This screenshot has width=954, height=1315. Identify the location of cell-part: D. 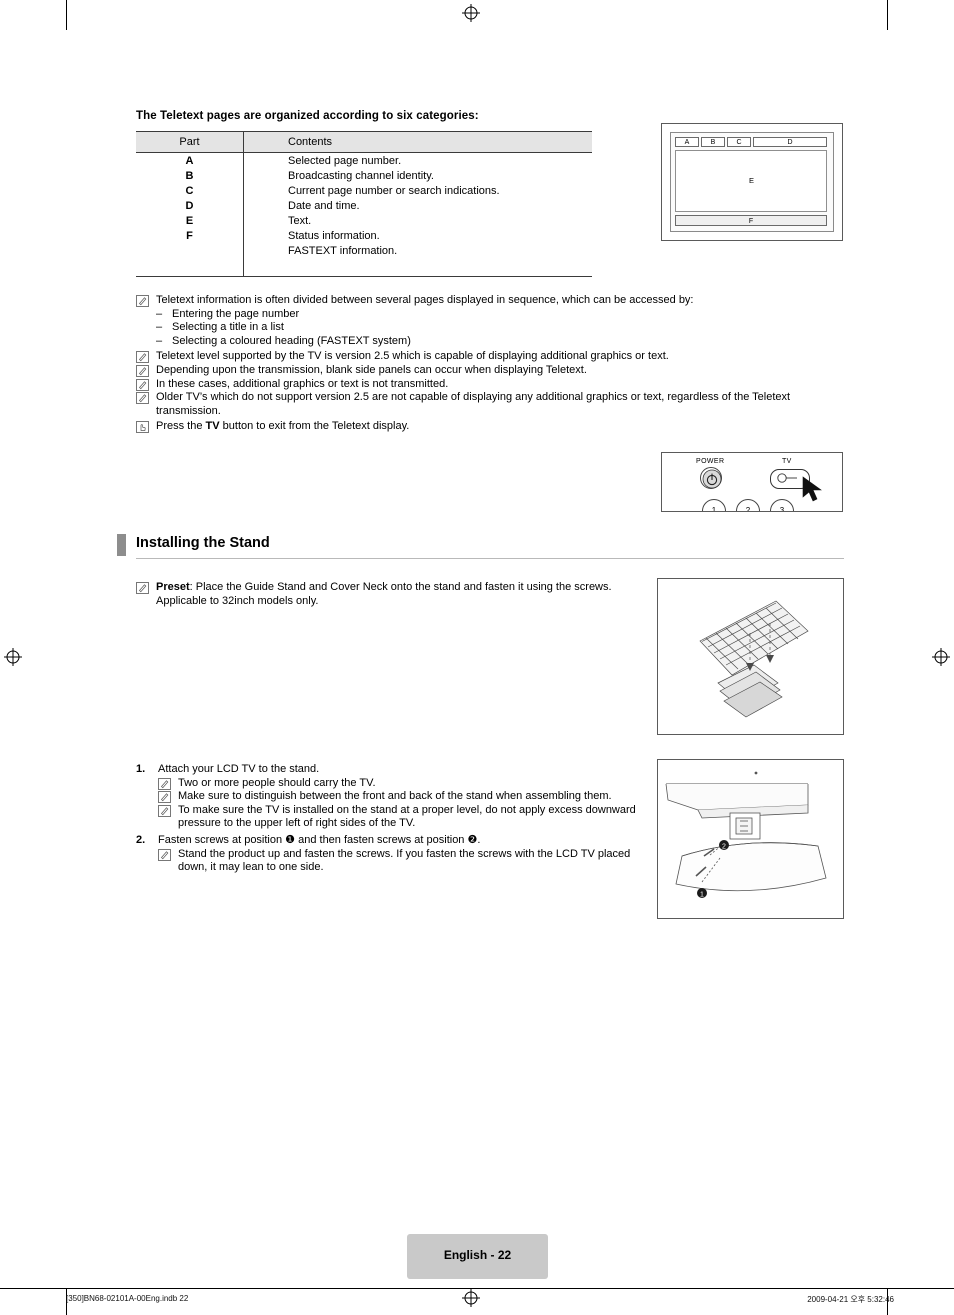
(189, 205).